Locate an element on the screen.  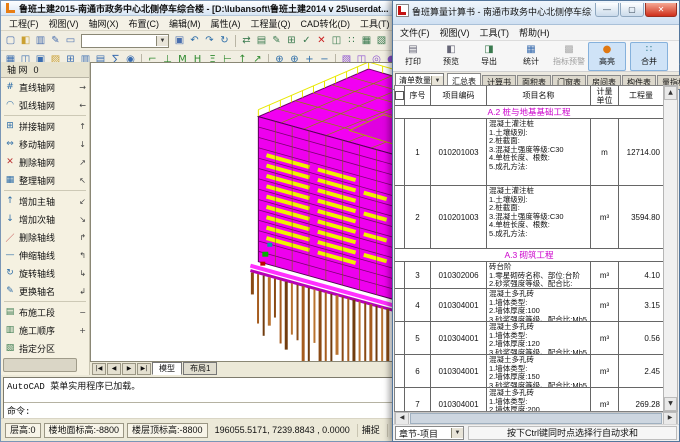
copy-icon: ◫ is located at coordinates (336, 41).